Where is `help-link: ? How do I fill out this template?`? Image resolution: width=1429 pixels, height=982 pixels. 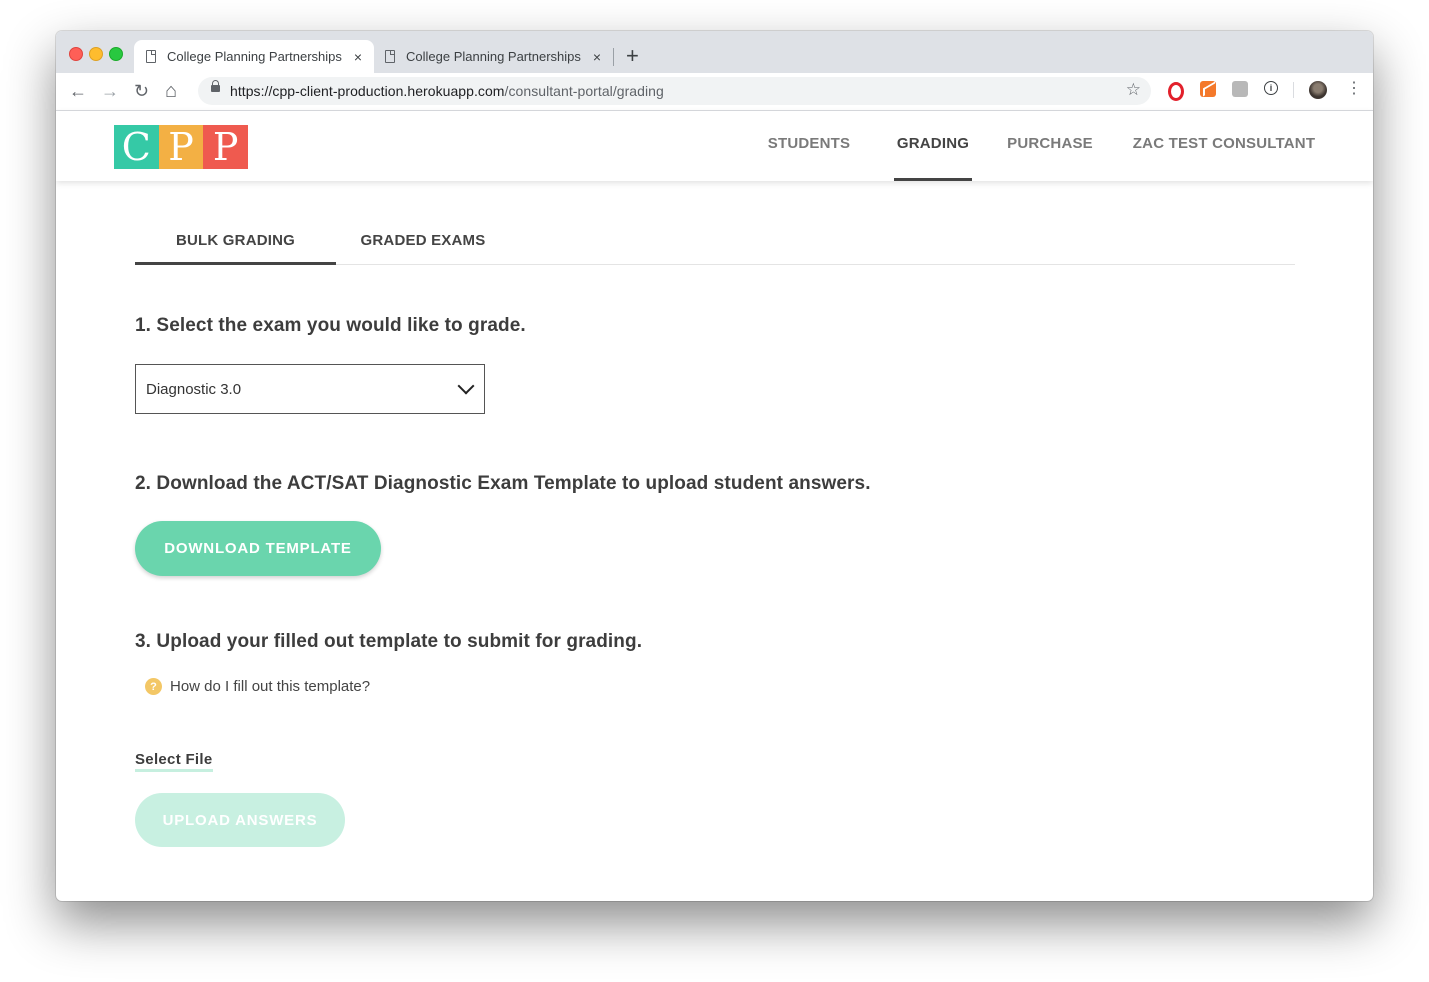
help-link: ? How do I fill out this template? is located at coordinates (257, 686).